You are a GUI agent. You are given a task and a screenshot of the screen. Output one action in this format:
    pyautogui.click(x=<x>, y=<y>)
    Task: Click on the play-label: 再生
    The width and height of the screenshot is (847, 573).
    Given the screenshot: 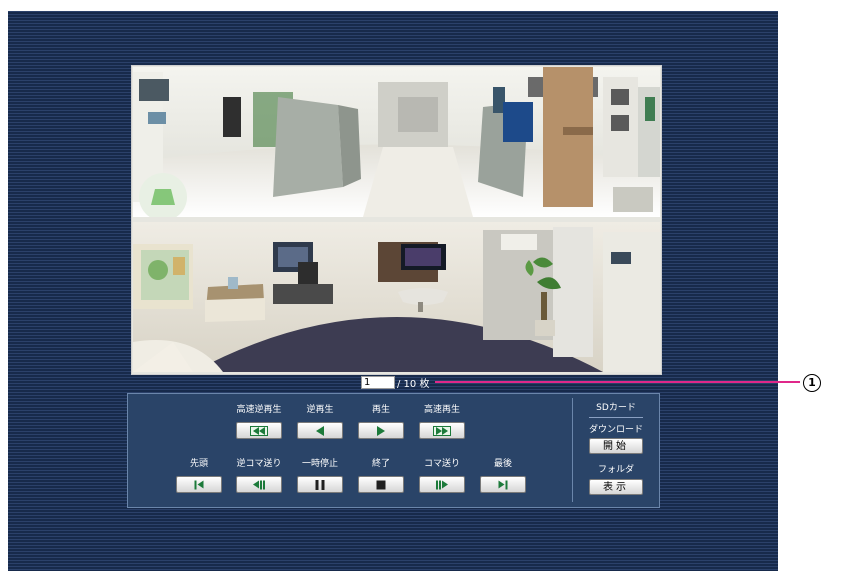 What is the action you would take?
    pyautogui.click(x=380, y=410)
    